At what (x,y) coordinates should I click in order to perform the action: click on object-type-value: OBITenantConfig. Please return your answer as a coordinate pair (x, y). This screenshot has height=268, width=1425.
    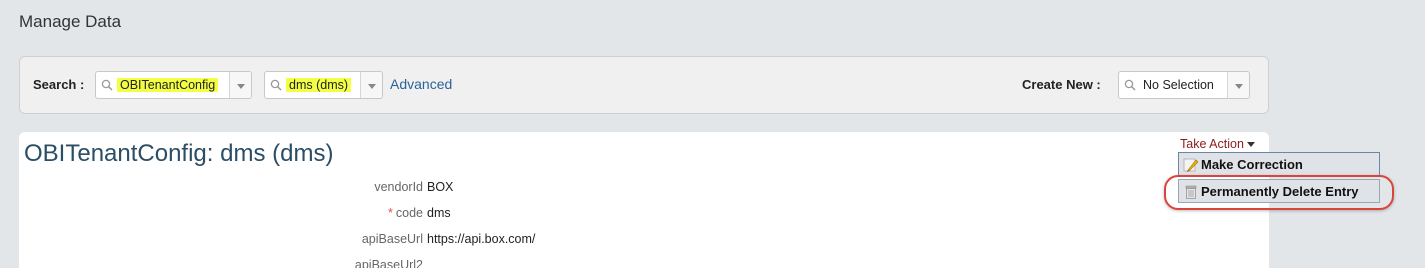
    Looking at the image, I should click on (168, 85).